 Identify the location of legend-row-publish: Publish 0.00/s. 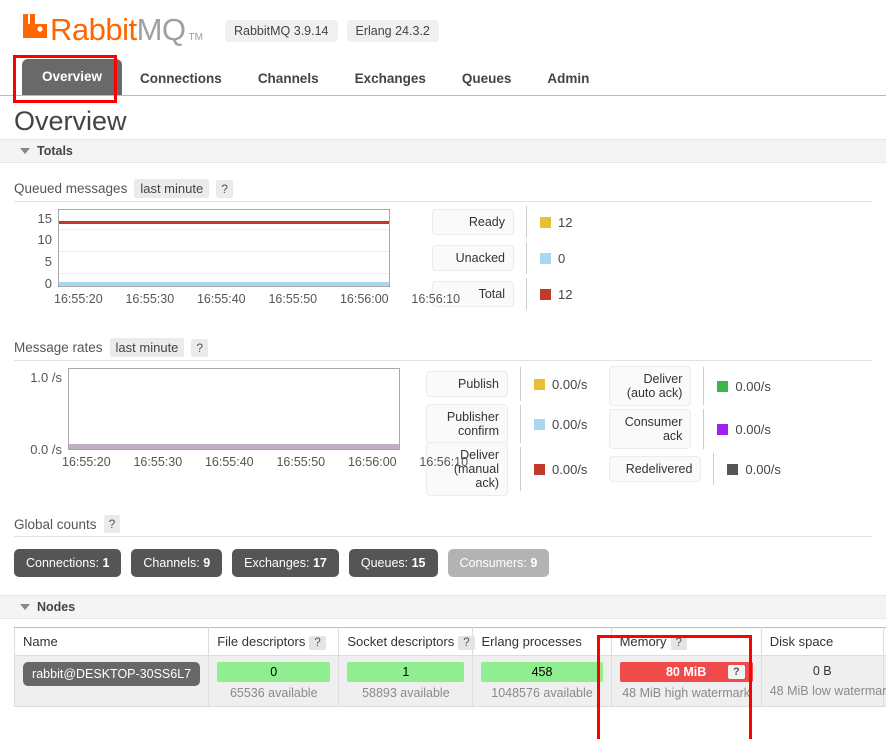
(506, 384).